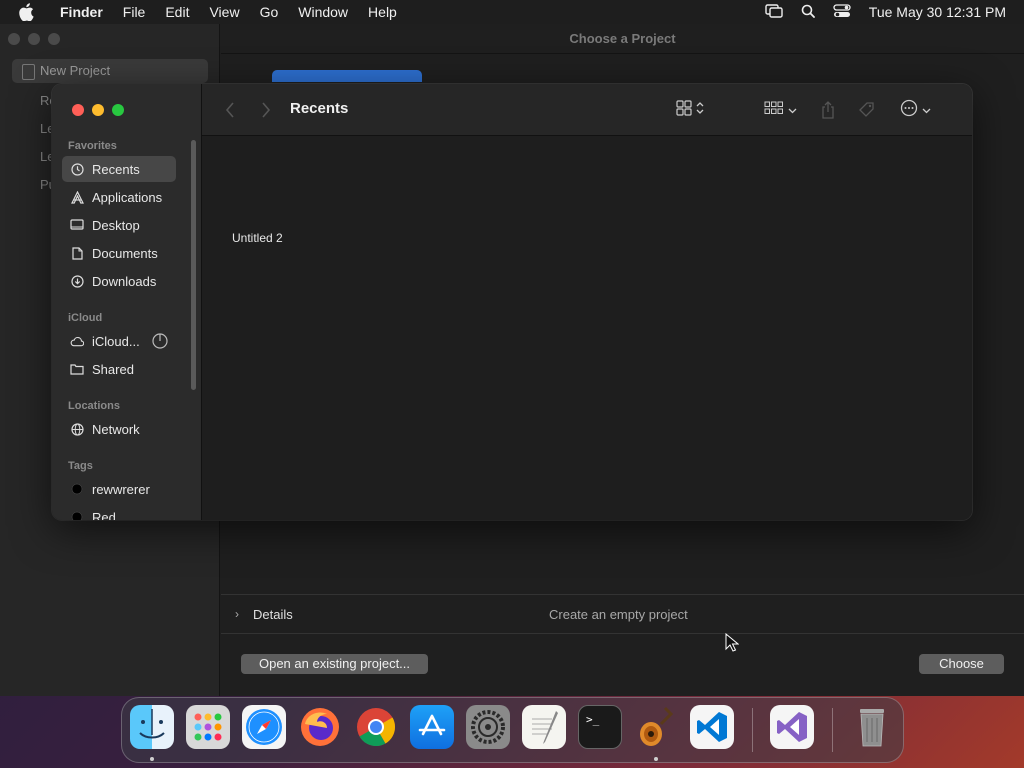 The image size is (1024, 768). I want to click on menu-window: Window, so click(323, 12).